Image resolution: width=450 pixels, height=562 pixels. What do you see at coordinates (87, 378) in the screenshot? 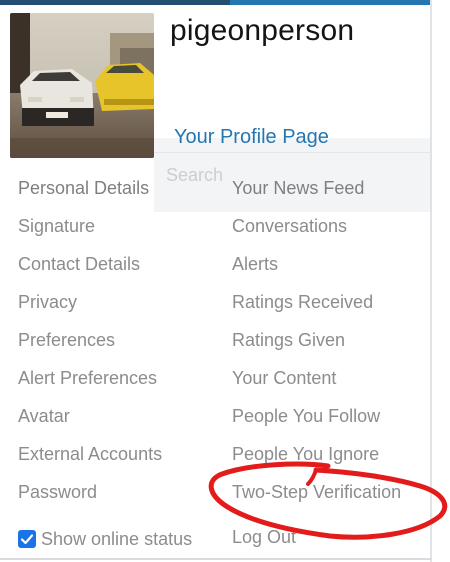
I see `menu-alert-preferences: Alert Preferences` at bounding box center [87, 378].